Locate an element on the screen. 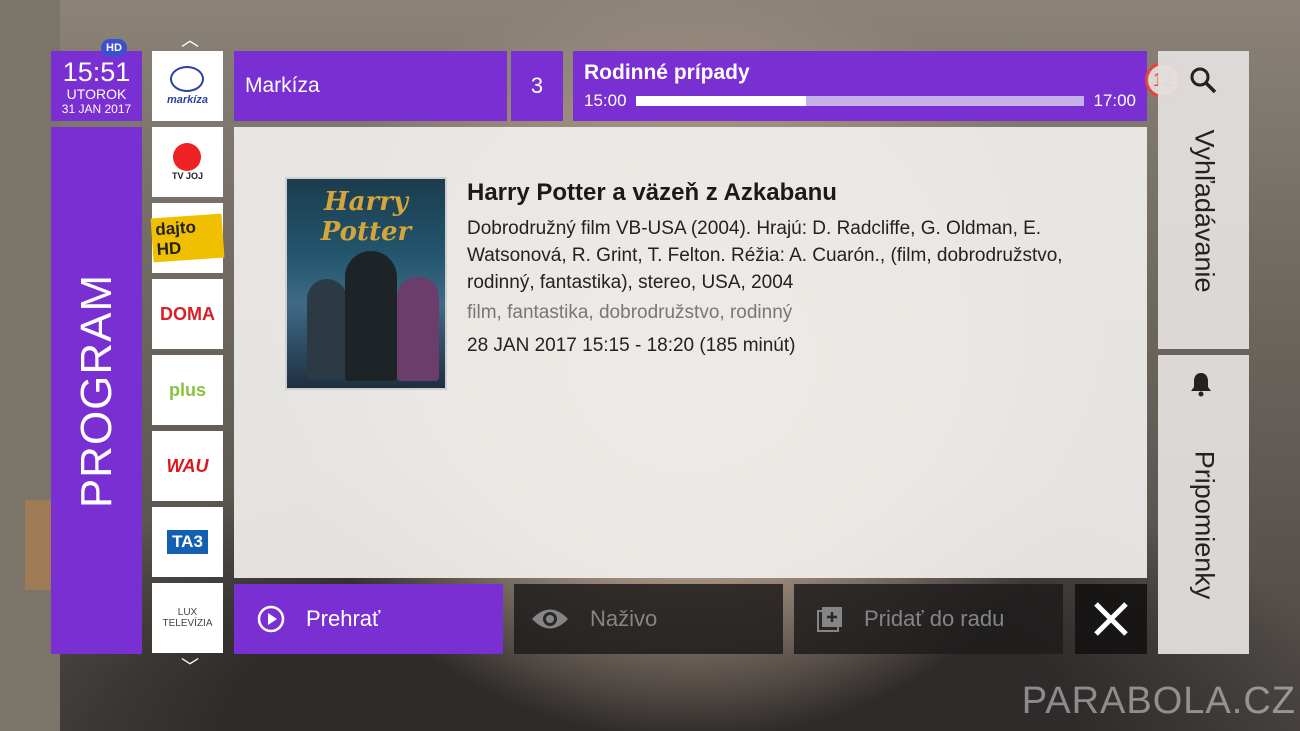  plus-logo: plus is located at coordinates (187, 389).